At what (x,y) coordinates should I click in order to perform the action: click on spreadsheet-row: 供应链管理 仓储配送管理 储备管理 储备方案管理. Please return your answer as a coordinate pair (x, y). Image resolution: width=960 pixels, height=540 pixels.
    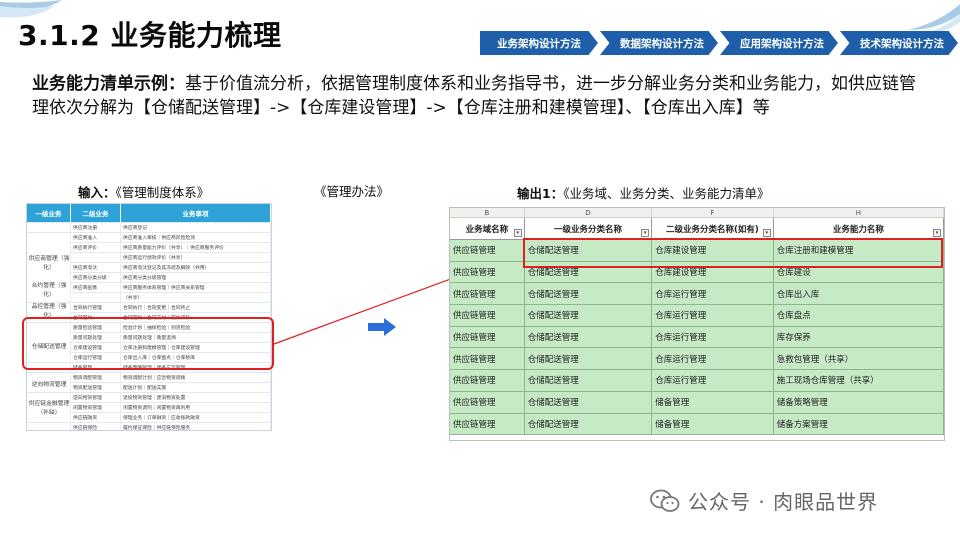
    Looking at the image, I should click on (697, 424).